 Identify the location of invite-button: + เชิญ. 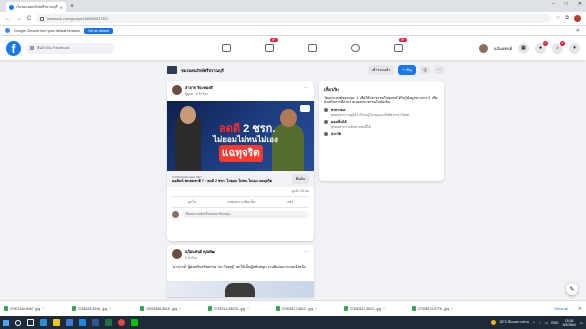
(407, 70).